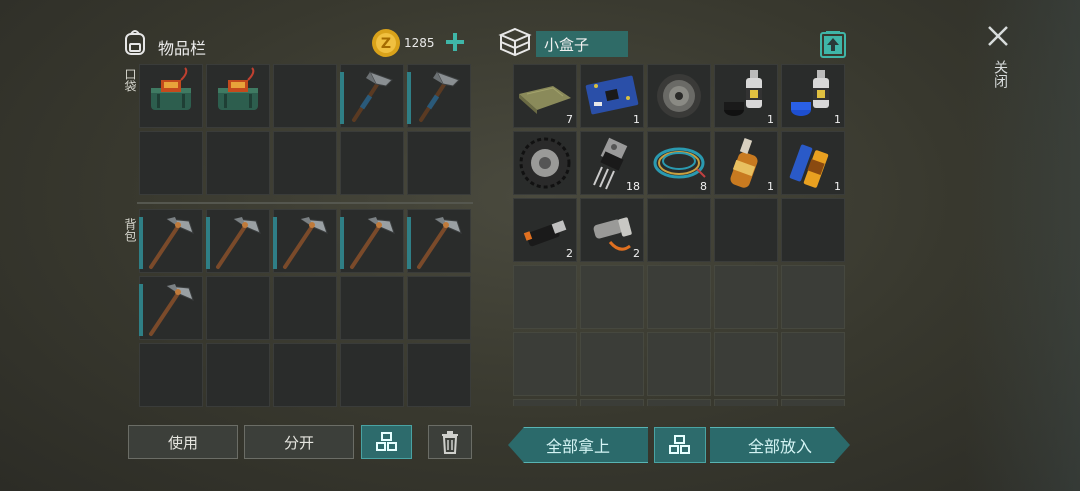 The height and width of the screenshot is (491, 1080). What do you see at coordinates (171, 88) in the screenshot?
I see `bomb-icon` at bounding box center [171, 88].